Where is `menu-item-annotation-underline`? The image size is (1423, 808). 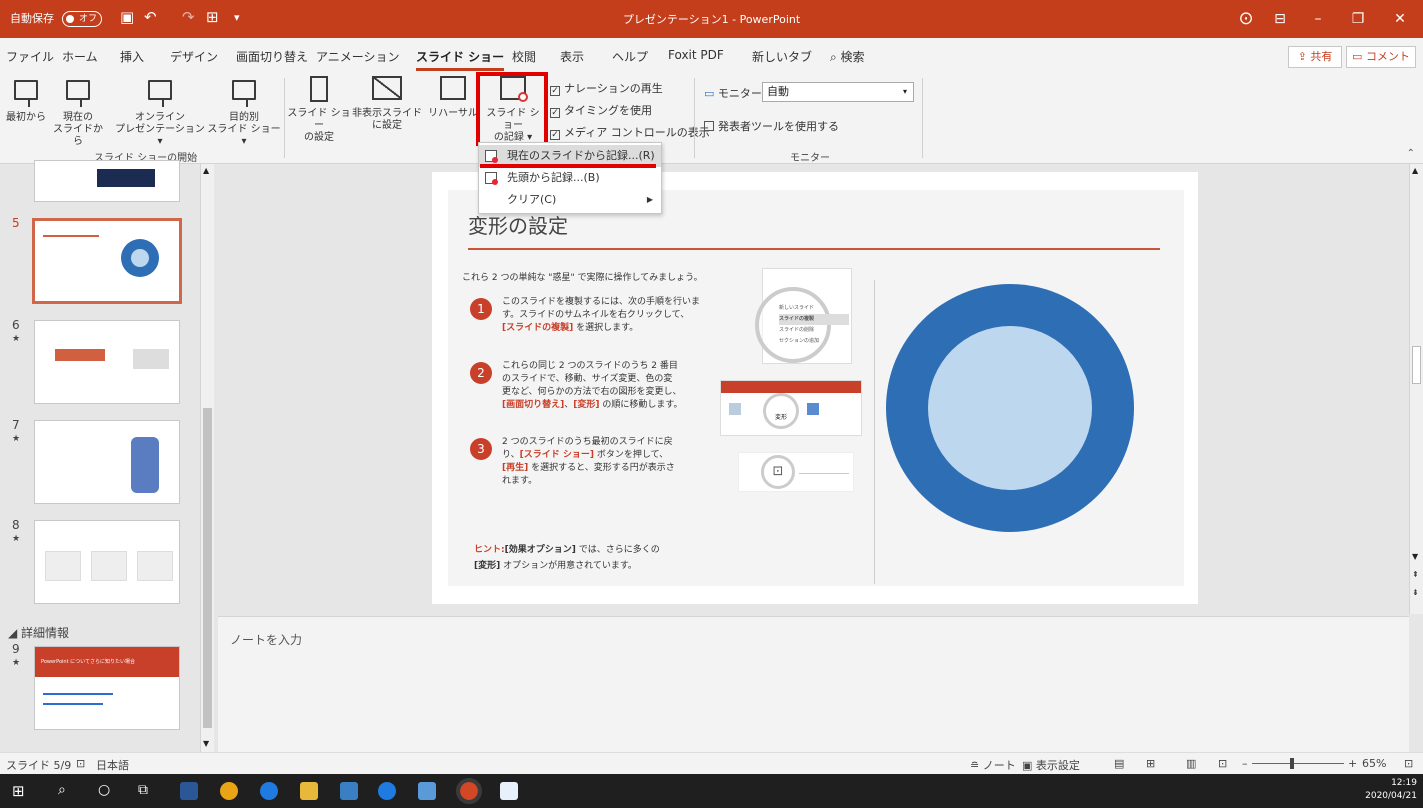
menu-item-annotation-underline is located at coordinates (568, 166).